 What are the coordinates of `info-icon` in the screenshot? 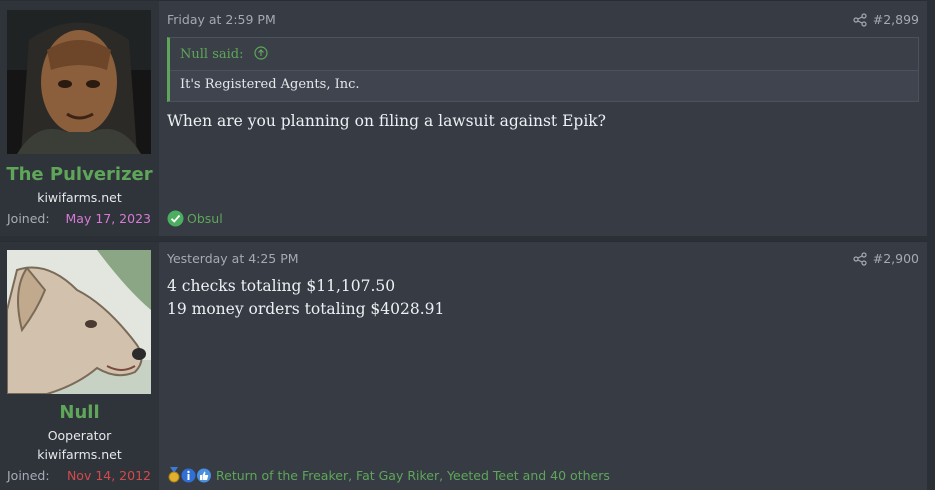 It's located at (188, 475).